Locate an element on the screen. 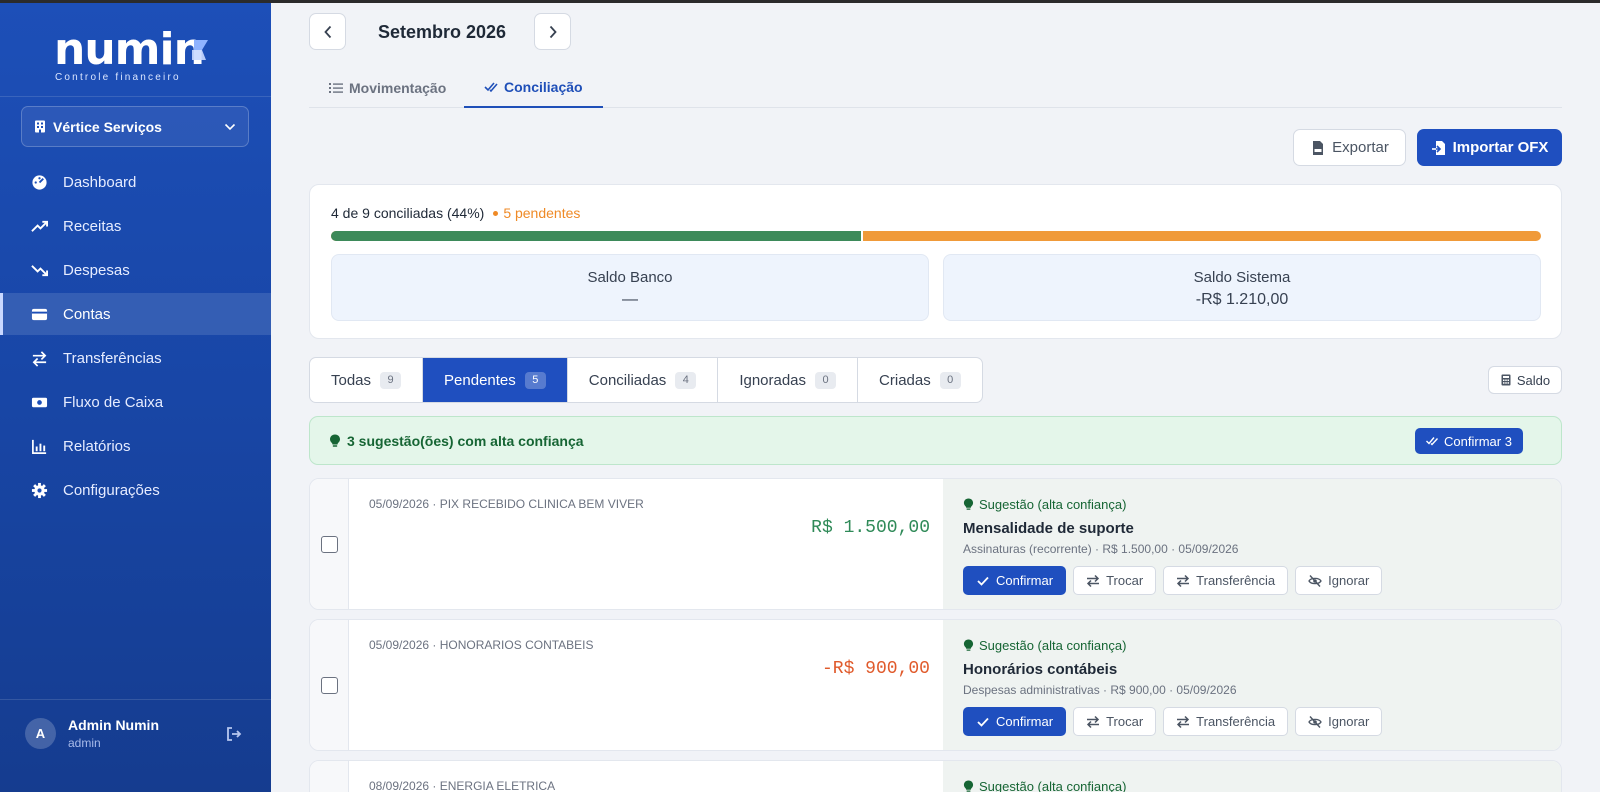  tab-movimentacao: Movimentação is located at coordinates (387, 88).